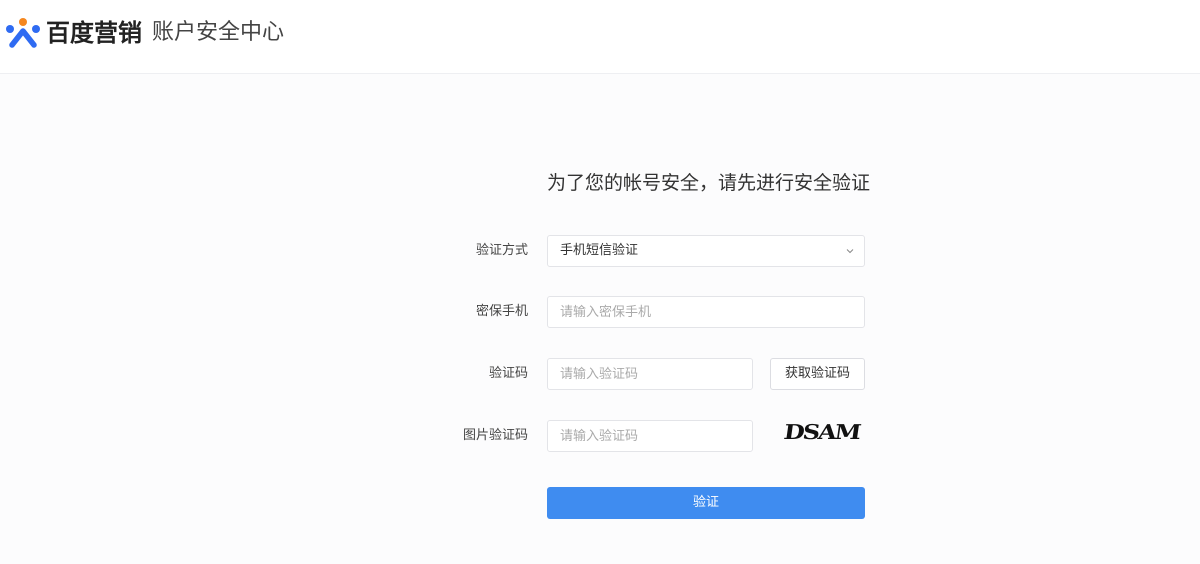 The width and height of the screenshot is (1200, 564). Describe the element at coordinates (706, 312) in the screenshot. I see `phone-input` at that location.